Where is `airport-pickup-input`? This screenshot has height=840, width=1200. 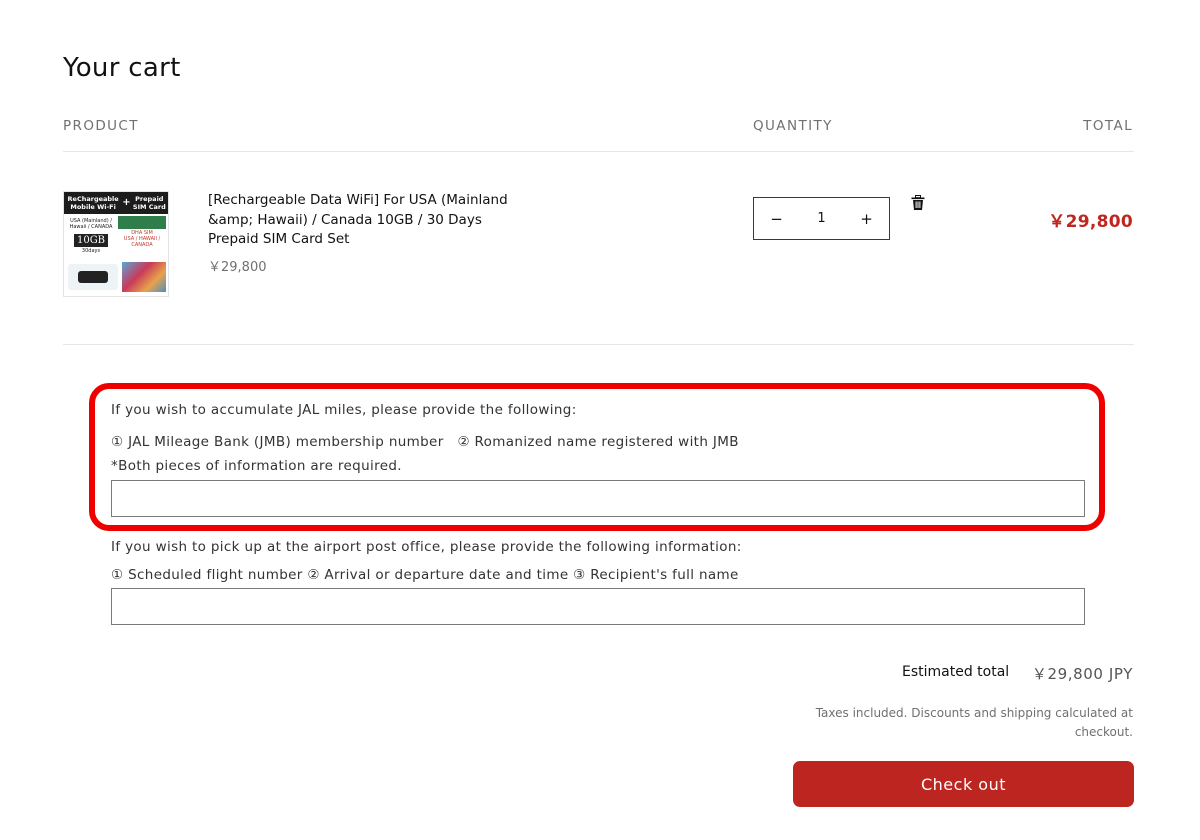
airport-pickup-input is located at coordinates (598, 606).